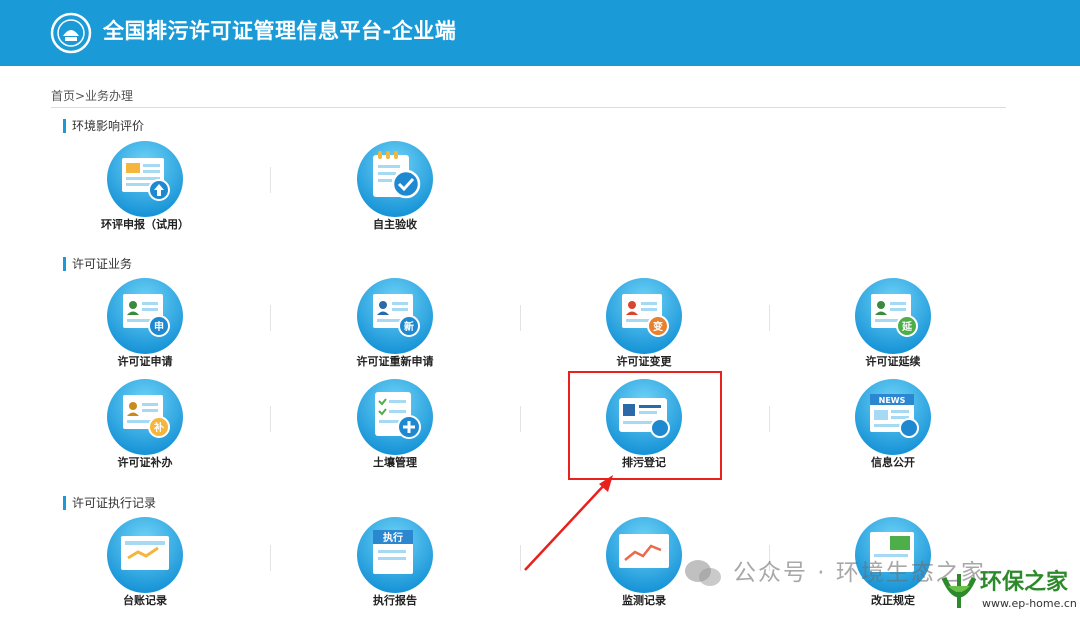  I want to click on wechat-icon, so click(703, 573).